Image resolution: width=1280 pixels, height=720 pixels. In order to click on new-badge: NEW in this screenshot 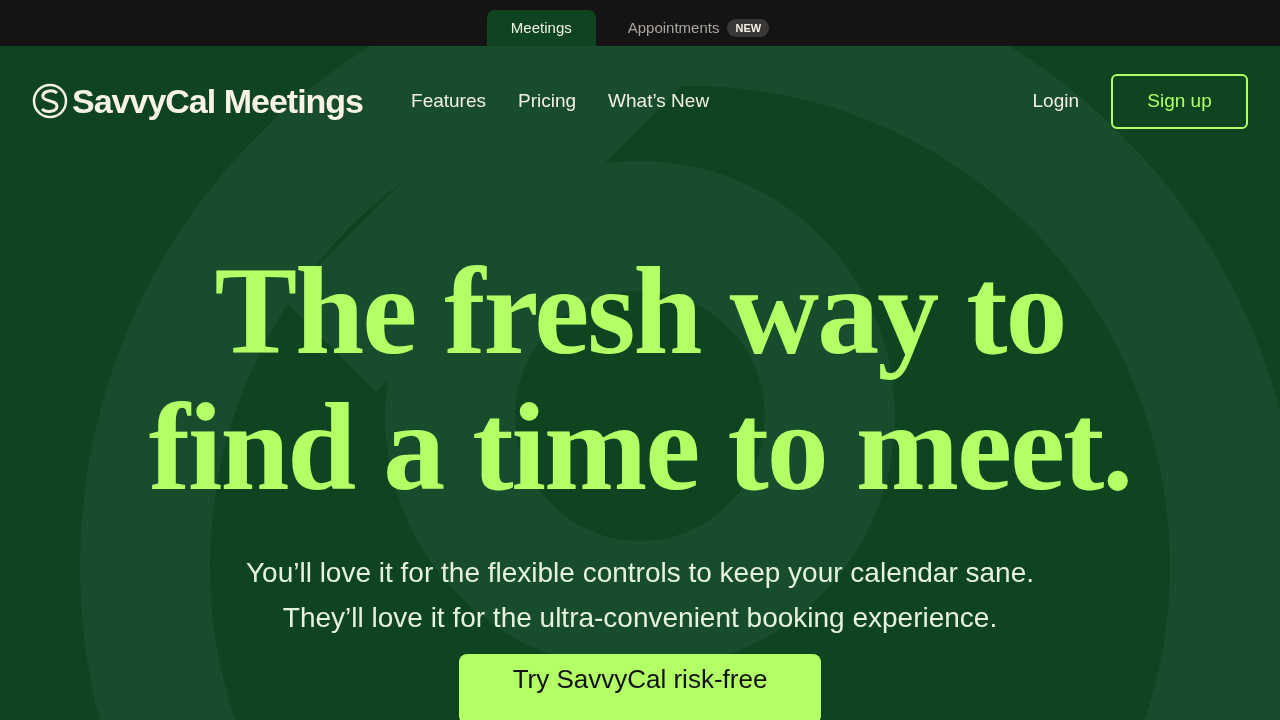, I will do `click(748, 28)`.